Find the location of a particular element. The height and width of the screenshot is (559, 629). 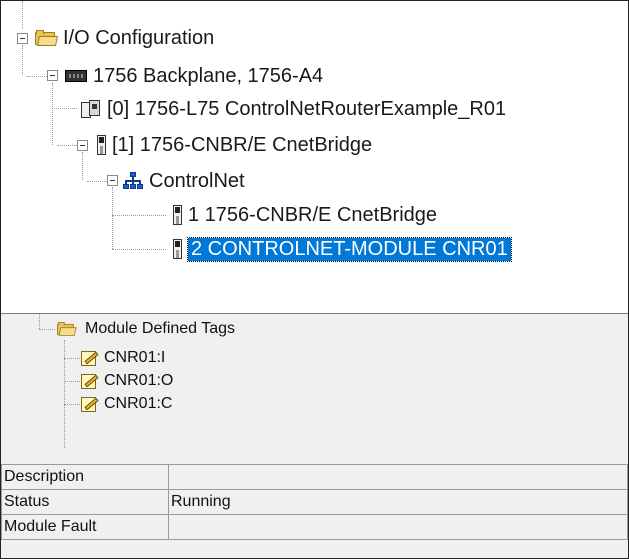

tree-node-label: I/O Configuration is located at coordinates (139, 37).